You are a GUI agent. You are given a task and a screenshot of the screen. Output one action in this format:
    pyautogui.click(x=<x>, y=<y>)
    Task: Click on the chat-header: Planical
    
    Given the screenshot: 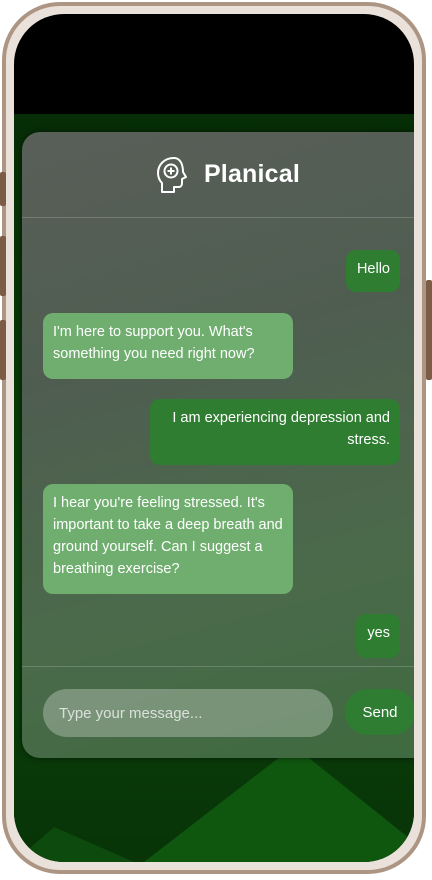 What is the action you would take?
    pyautogui.click(x=218, y=175)
    